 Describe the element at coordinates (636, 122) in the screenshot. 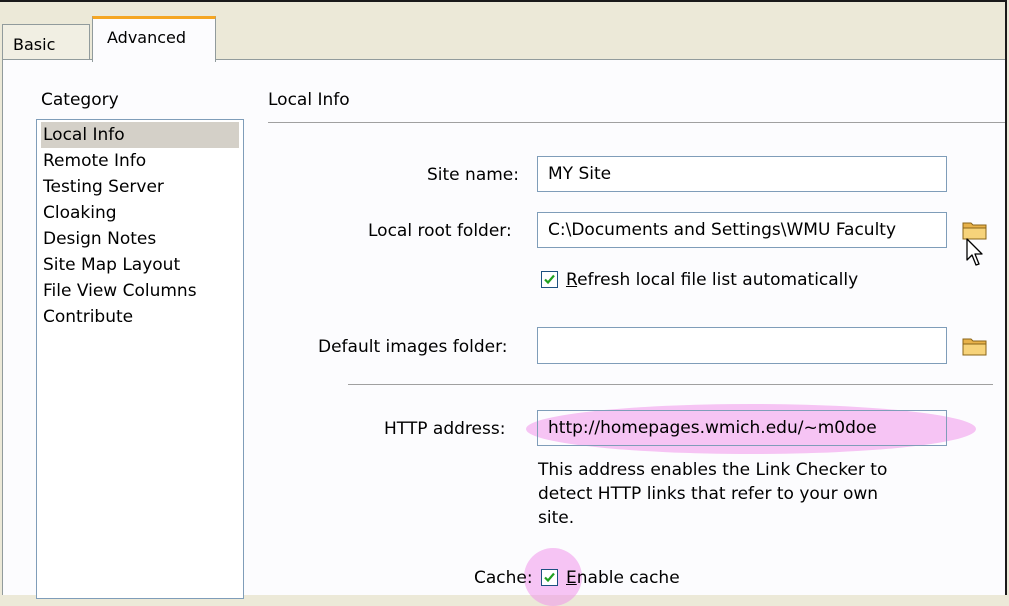

I see `section-divider` at that location.